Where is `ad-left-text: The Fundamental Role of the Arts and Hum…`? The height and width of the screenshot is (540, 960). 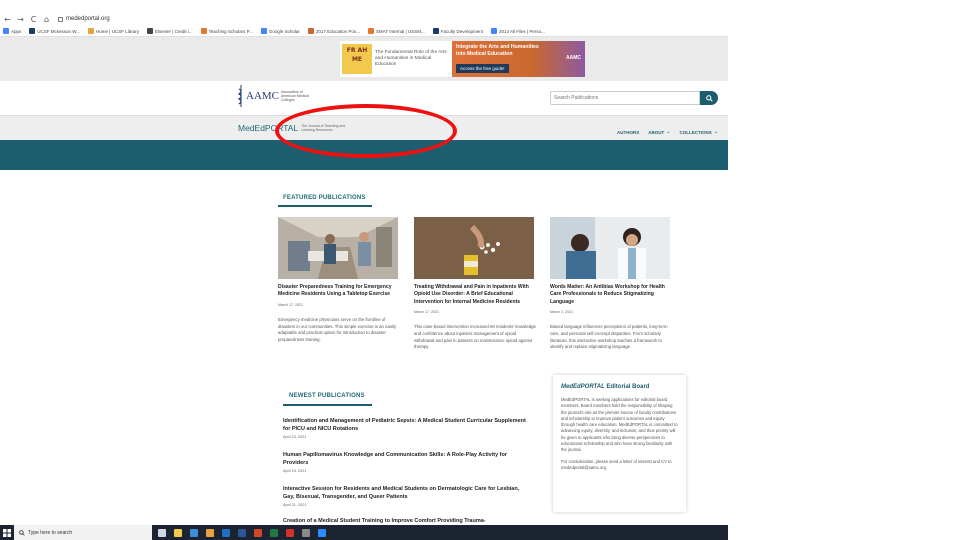 ad-left-text: The Fundamental Role of the Arts and Hum… is located at coordinates (411, 58).